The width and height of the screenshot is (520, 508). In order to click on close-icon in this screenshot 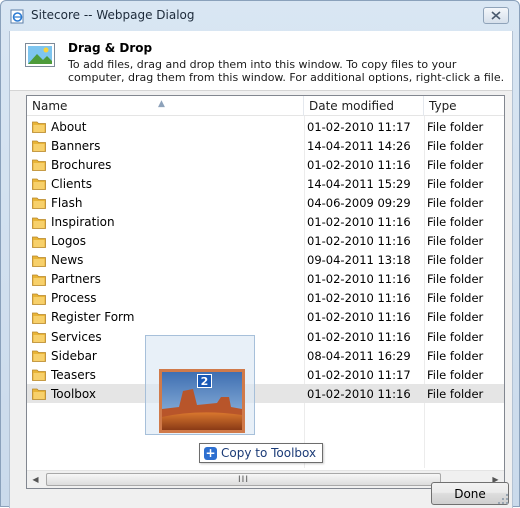, I will do `click(496, 15)`.